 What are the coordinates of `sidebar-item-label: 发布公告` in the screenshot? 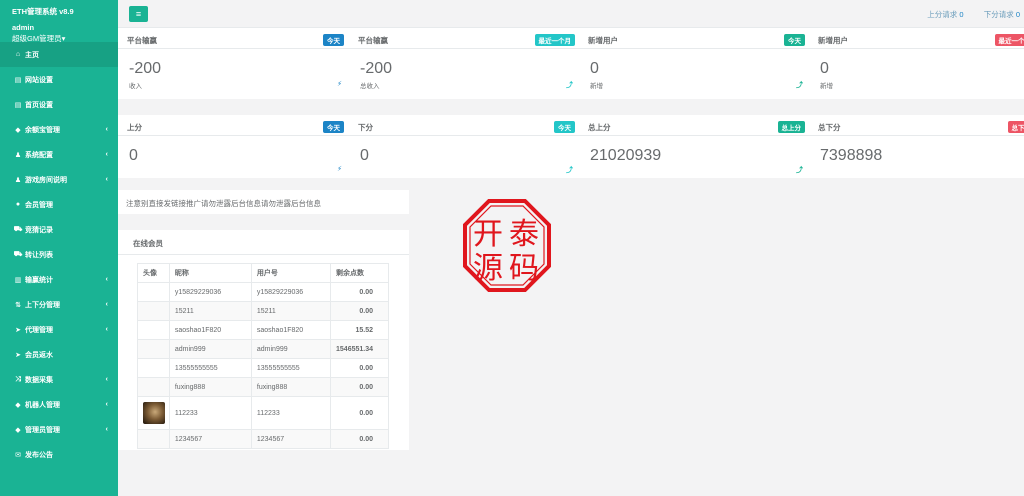 It's located at (39, 455).